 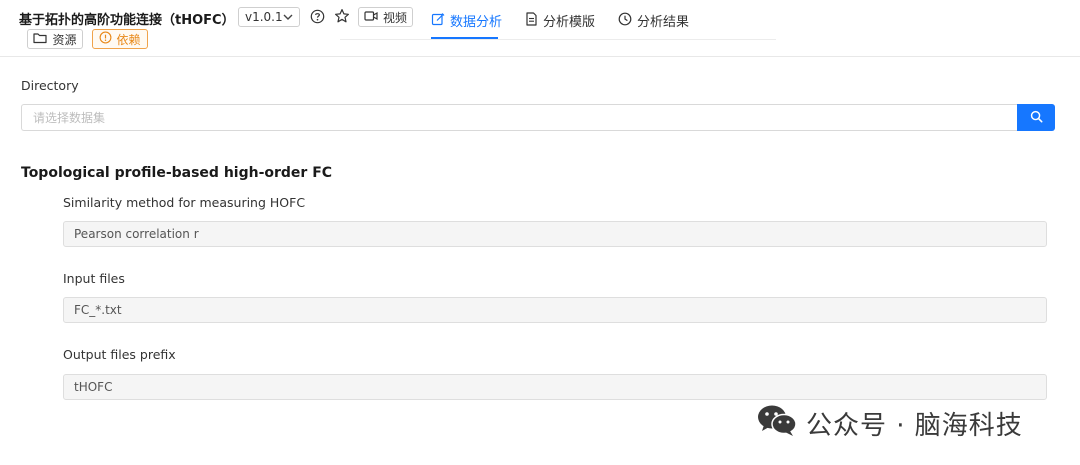 What do you see at coordinates (555, 387) in the screenshot?
I see `output-prefix-field: tHOFC` at bounding box center [555, 387].